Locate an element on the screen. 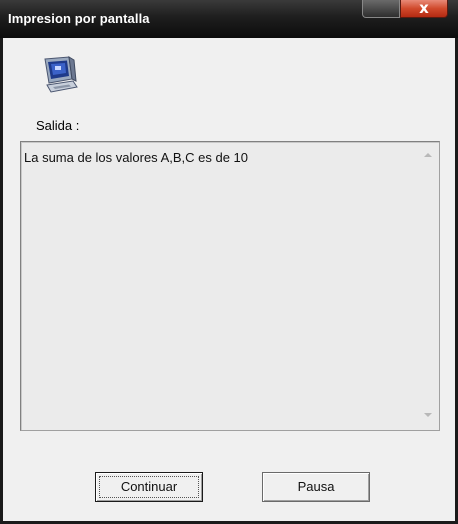 The width and height of the screenshot is (458, 524). close-button: x is located at coordinates (424, 9).